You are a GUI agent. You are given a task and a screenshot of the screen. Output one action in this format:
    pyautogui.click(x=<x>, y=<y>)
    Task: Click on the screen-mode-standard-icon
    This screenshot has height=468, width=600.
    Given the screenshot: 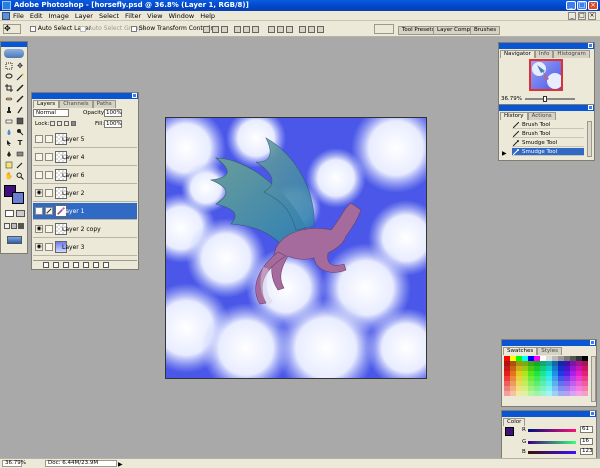 What is the action you would take?
    pyautogui.click(x=7, y=226)
    